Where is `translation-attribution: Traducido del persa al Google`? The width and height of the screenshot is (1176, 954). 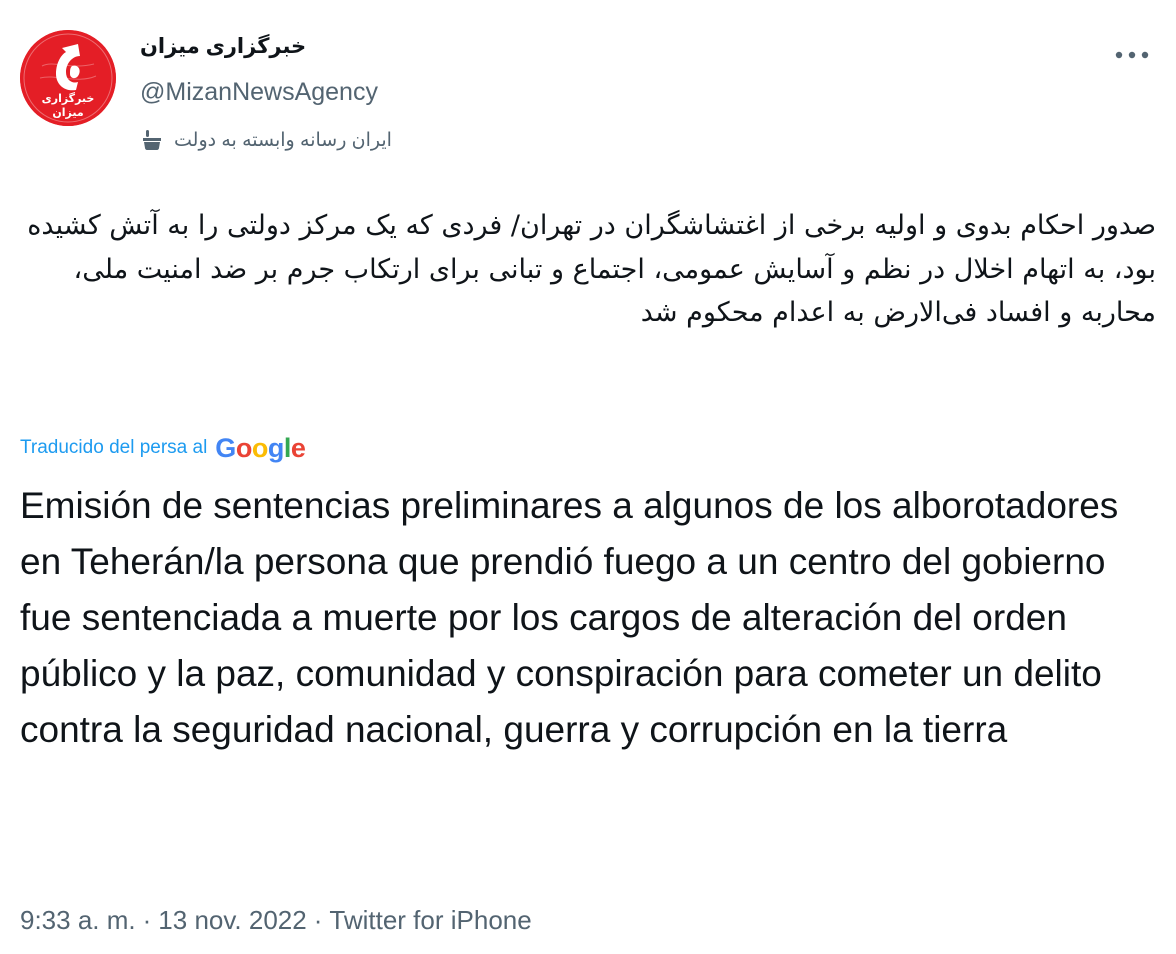 translation-attribution: Traducido del persa al Google is located at coordinates (163, 448).